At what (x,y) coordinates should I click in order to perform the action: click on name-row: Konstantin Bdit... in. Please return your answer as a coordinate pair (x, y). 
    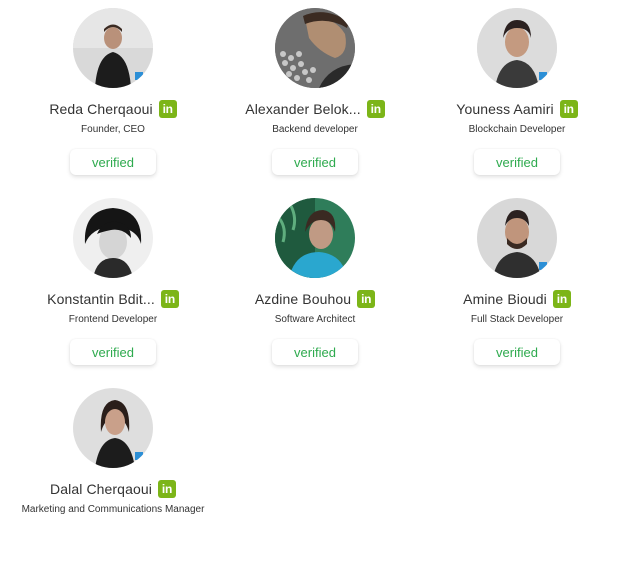
    Looking at the image, I should click on (113, 299).